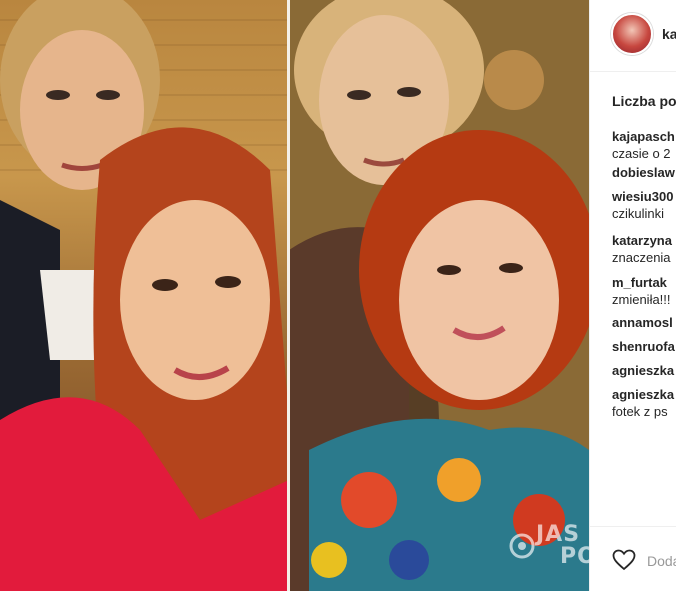  What do you see at coordinates (644, 101) in the screenshot?
I see `likes-count: Liczba po` at bounding box center [644, 101].